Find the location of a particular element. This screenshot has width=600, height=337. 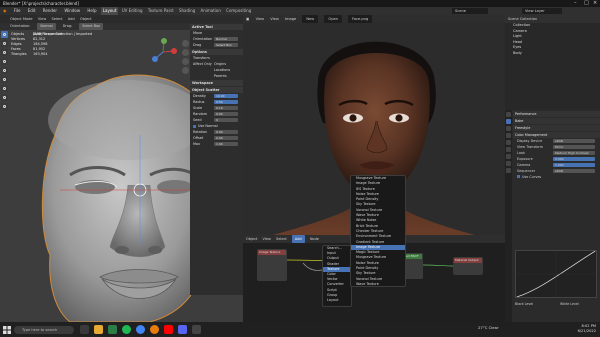

image-menu-view-2: View is located at coordinates (274, 19).